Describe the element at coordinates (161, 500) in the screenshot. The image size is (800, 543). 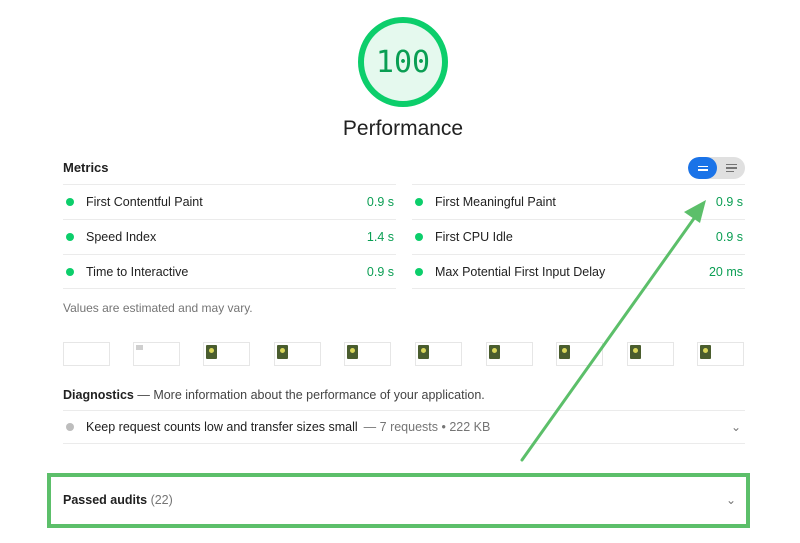
I see `passed-audits-count: (22)` at that location.